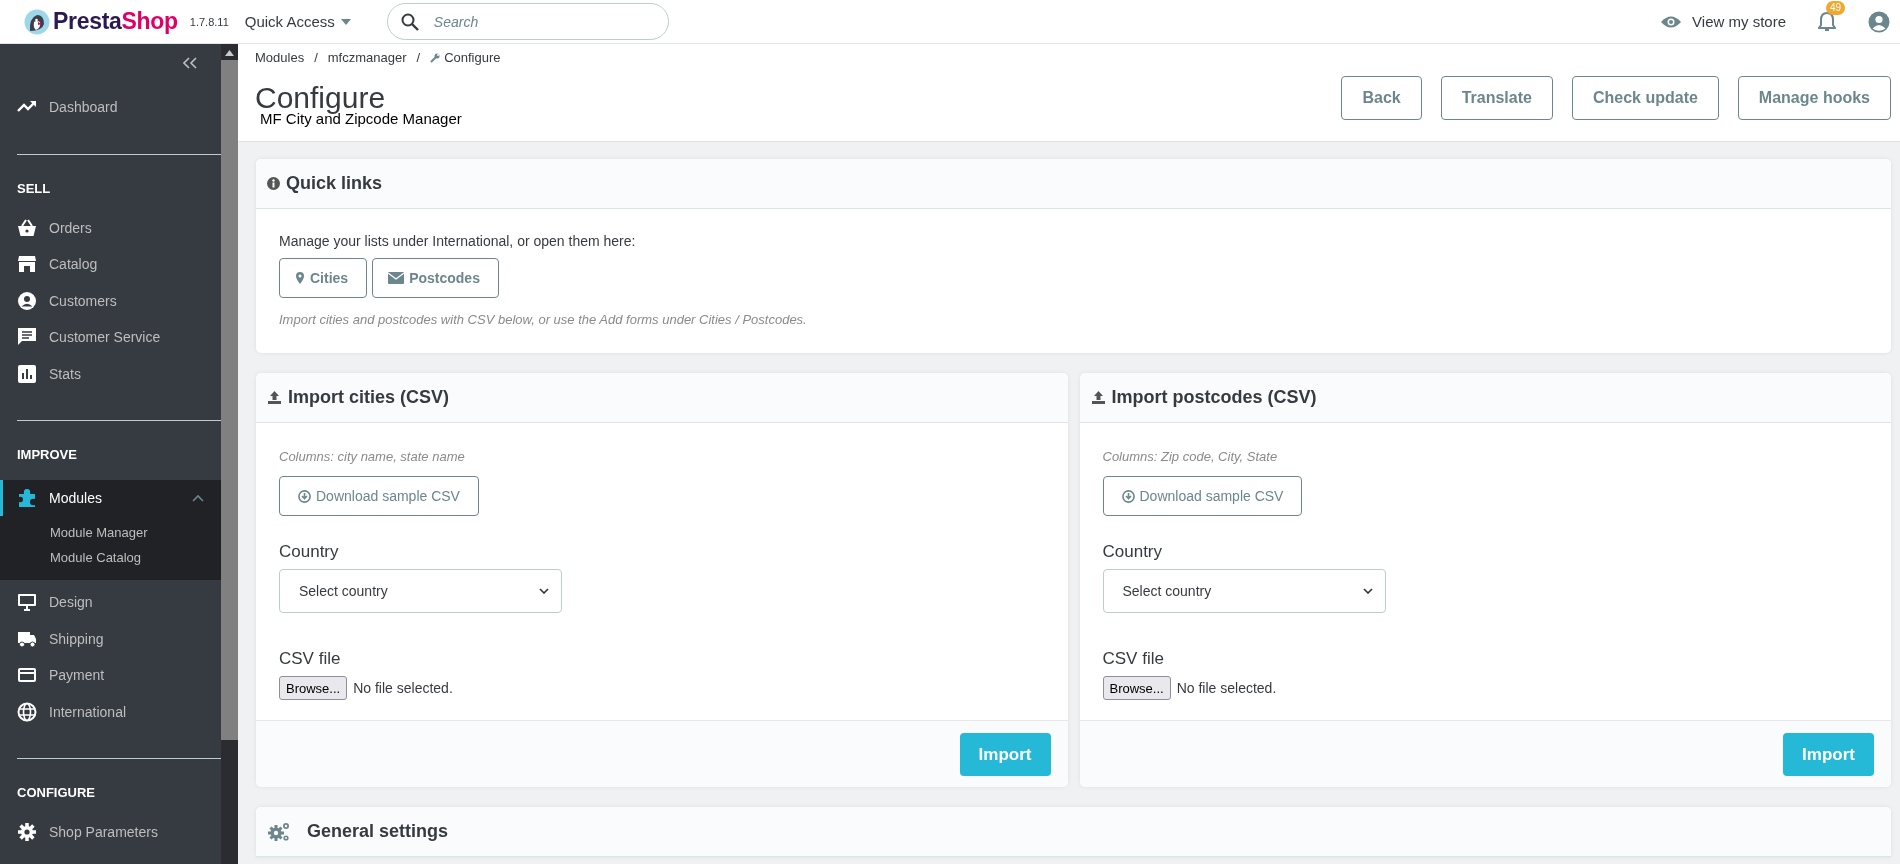  Describe the element at coordinates (34, 188) in the screenshot. I see `section-heading: SELL` at that location.